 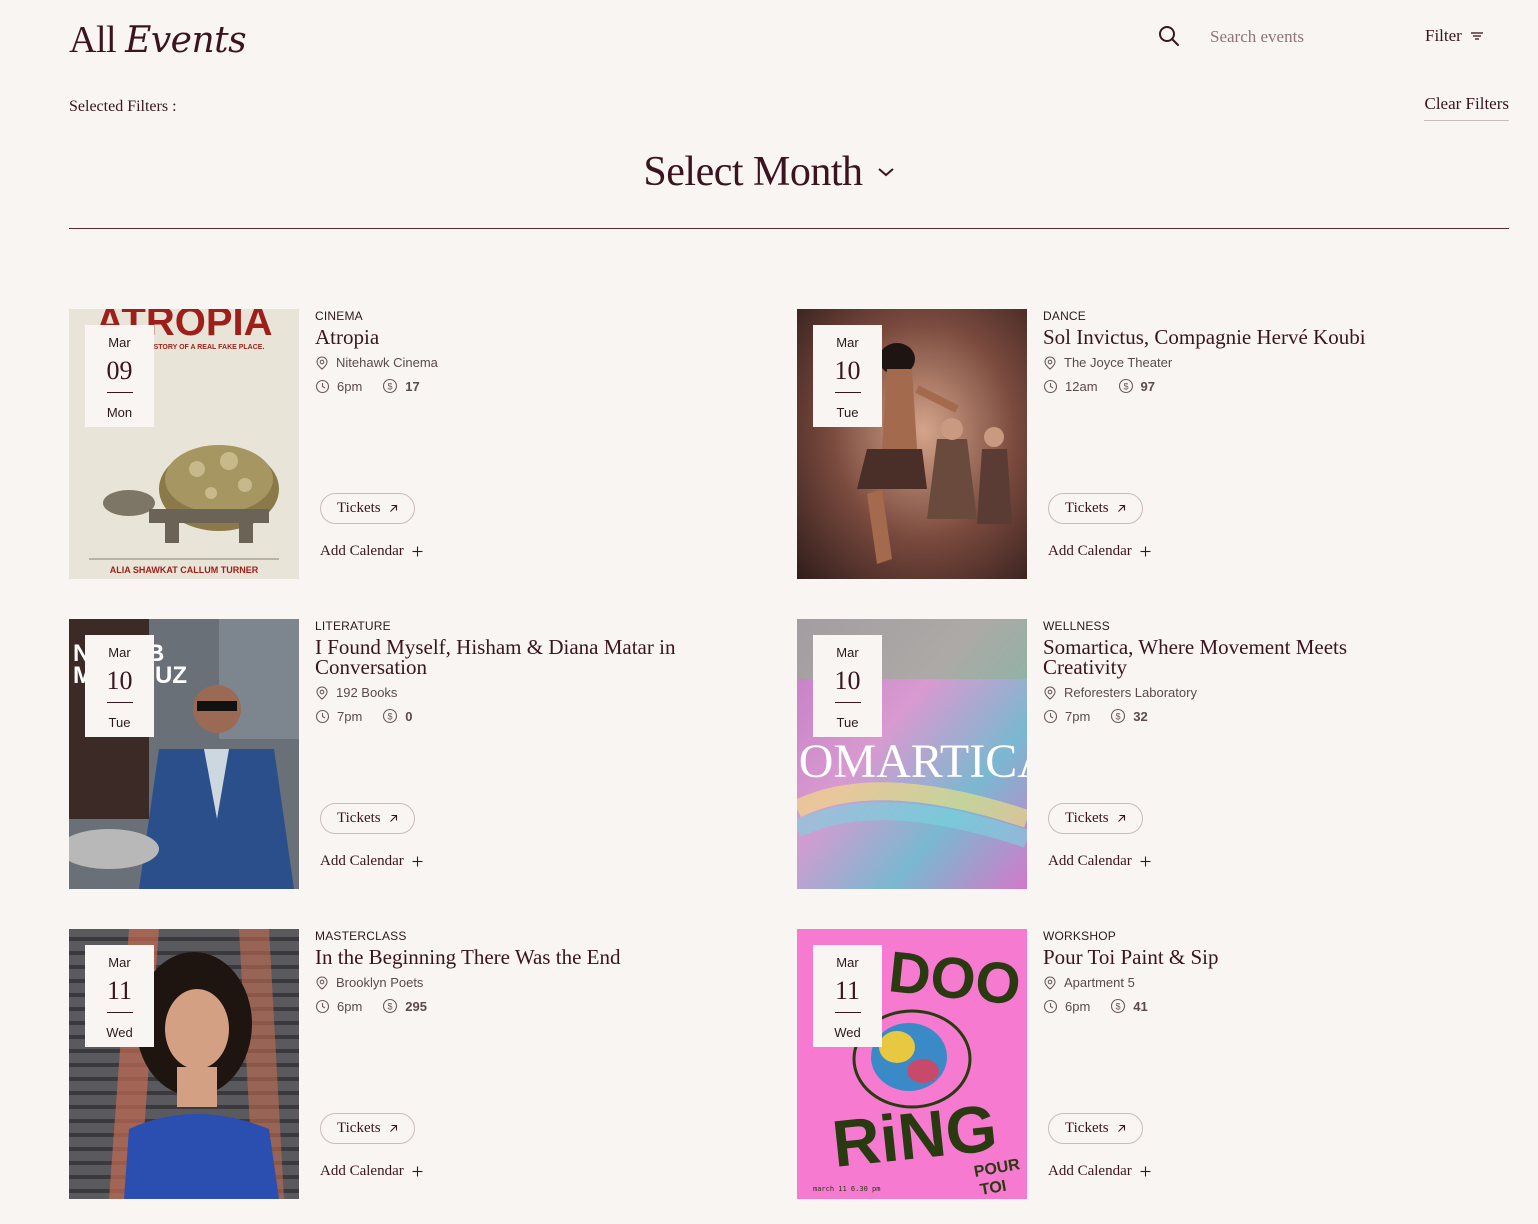 What do you see at coordinates (119, 376) in the screenshot?
I see `date-badge: Mar 09 Mon` at bounding box center [119, 376].